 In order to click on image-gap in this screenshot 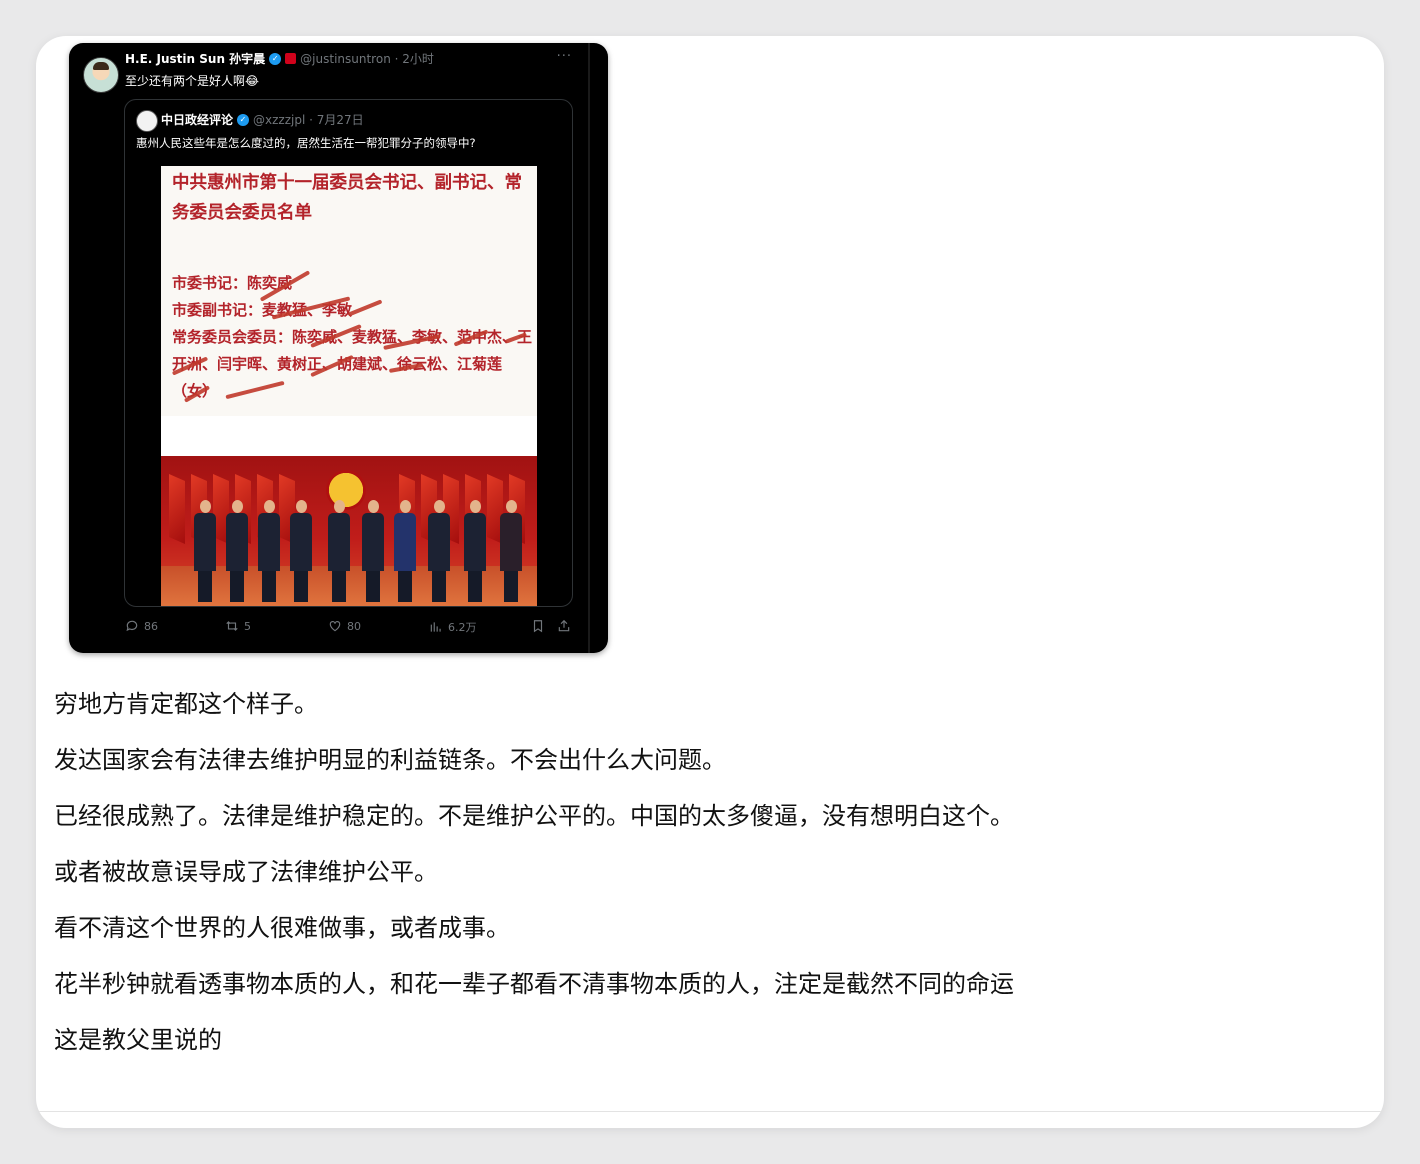, I will do `click(349, 436)`.